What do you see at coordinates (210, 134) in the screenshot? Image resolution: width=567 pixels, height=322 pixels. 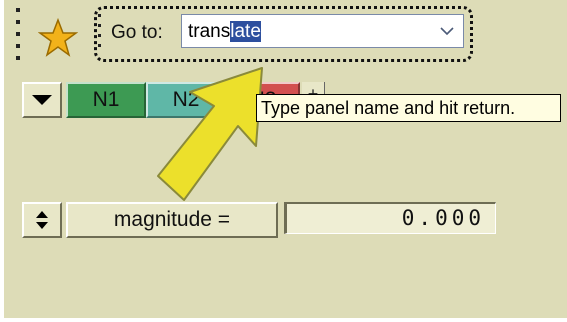 I see `pointer-arrow-icon` at bounding box center [210, 134].